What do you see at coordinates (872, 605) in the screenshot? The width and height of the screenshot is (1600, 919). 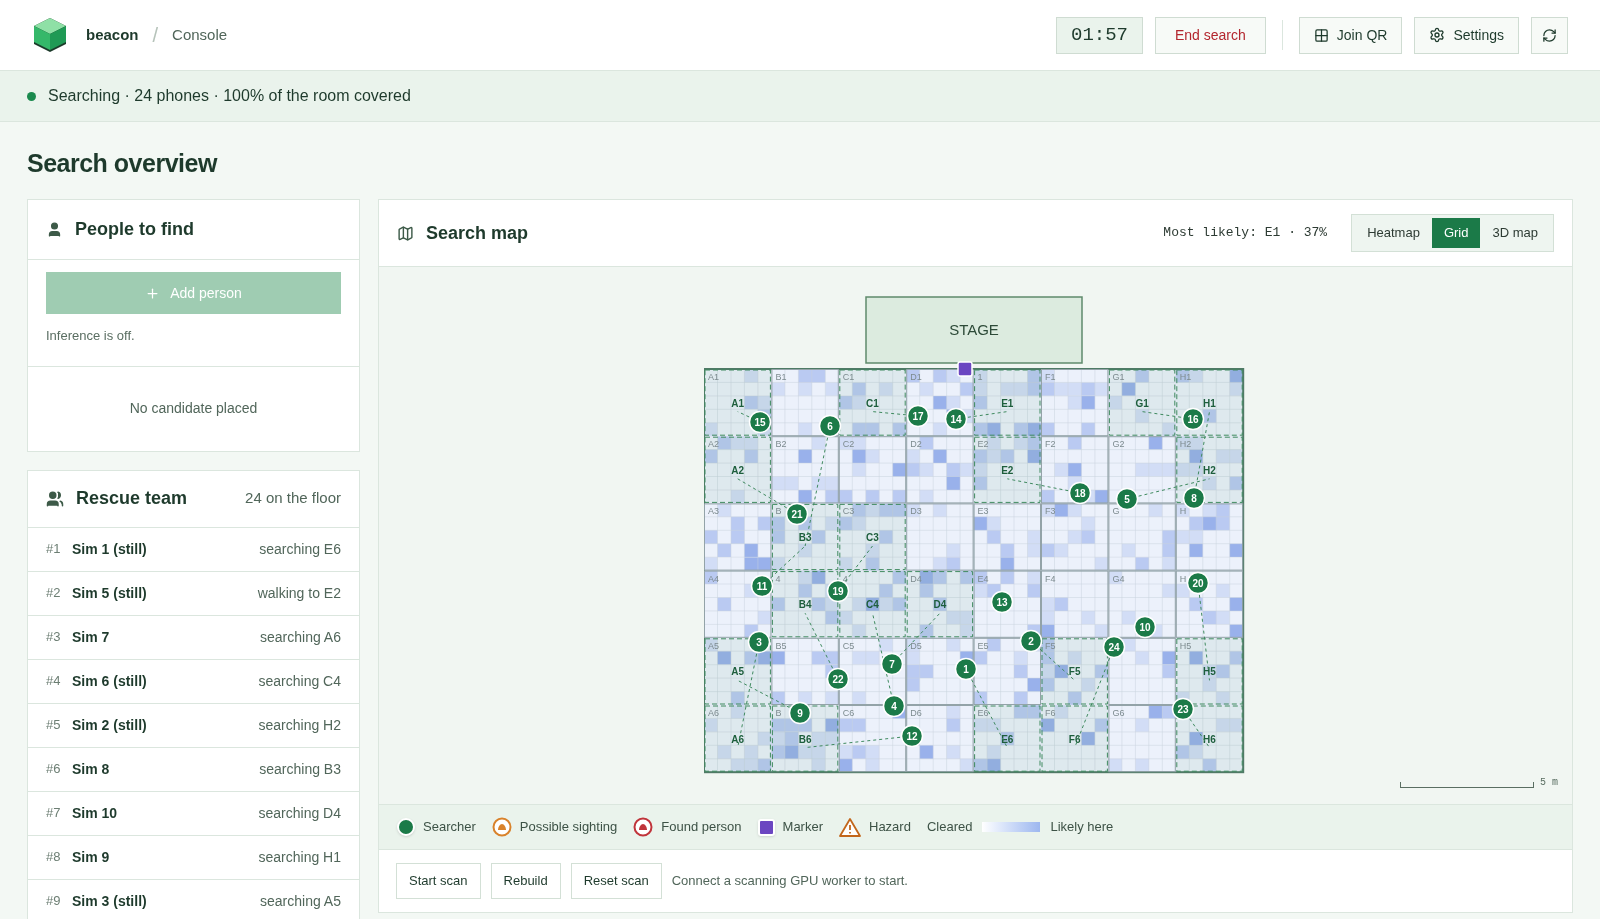 I see `zone-label: C4` at bounding box center [872, 605].